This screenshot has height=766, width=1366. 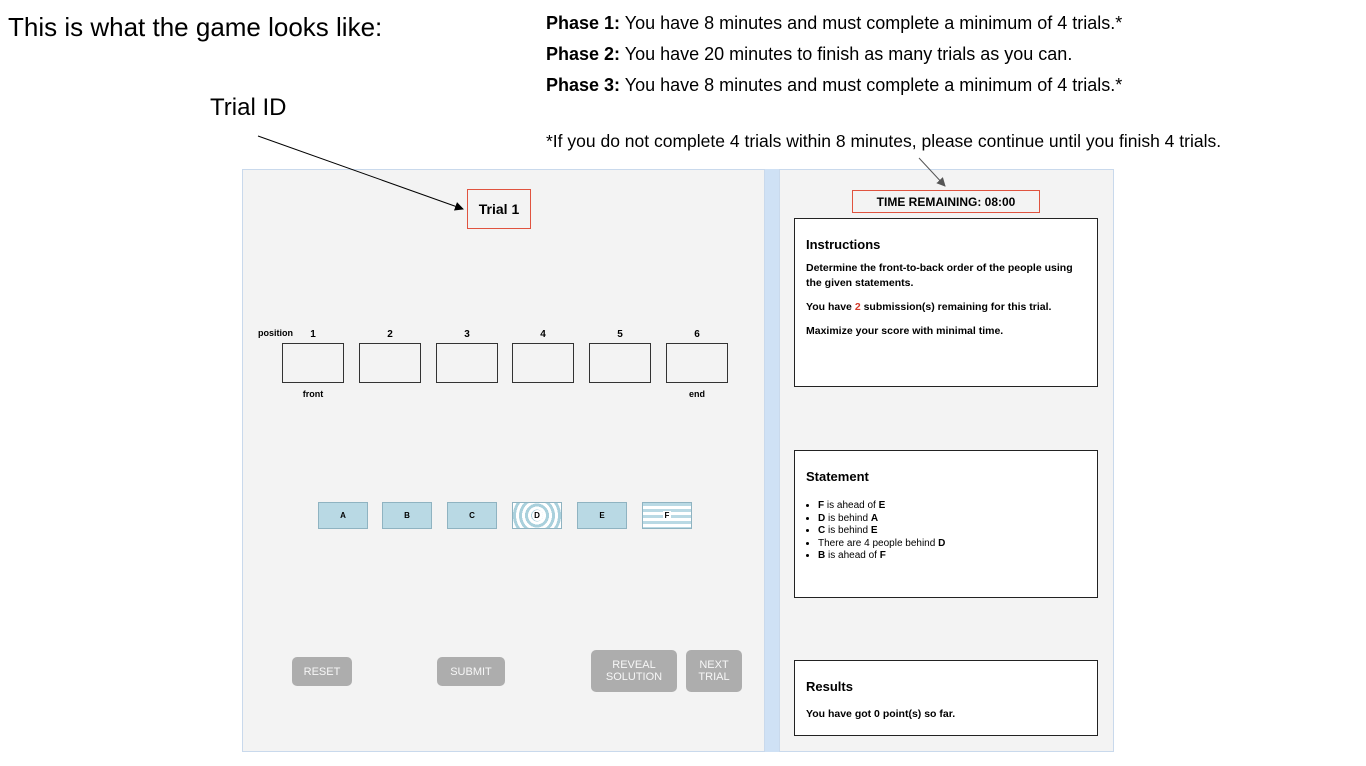 What do you see at coordinates (343, 515) in the screenshot?
I see `person-tile-a: A` at bounding box center [343, 515].